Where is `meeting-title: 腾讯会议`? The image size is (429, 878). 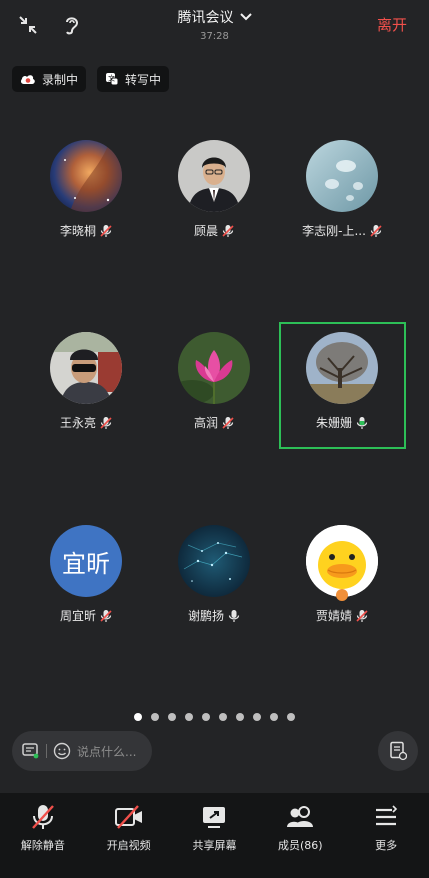
meeting-title: 腾讯会议 is located at coordinates (205, 18).